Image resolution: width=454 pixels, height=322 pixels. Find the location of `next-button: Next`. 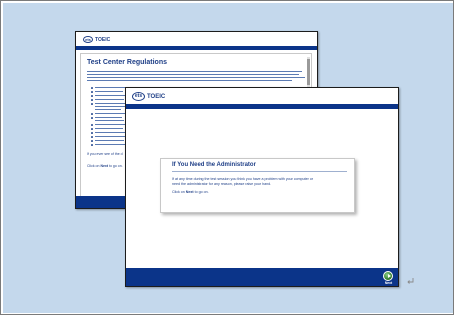

next-button: Next is located at coordinates (388, 278).